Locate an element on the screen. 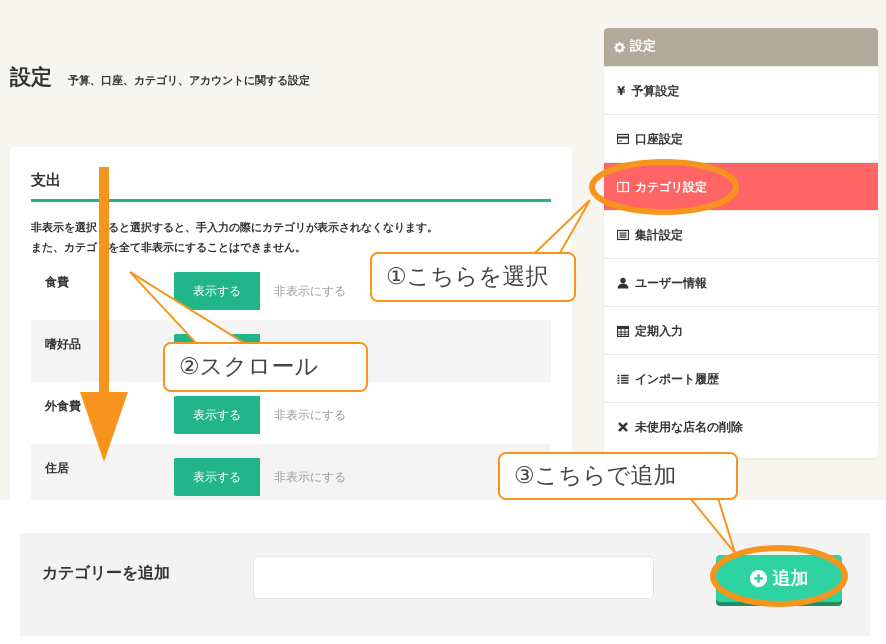 Image resolution: width=886 pixels, height=644 pixels. callout-tooltip: ②スクロール is located at coordinates (265, 367).